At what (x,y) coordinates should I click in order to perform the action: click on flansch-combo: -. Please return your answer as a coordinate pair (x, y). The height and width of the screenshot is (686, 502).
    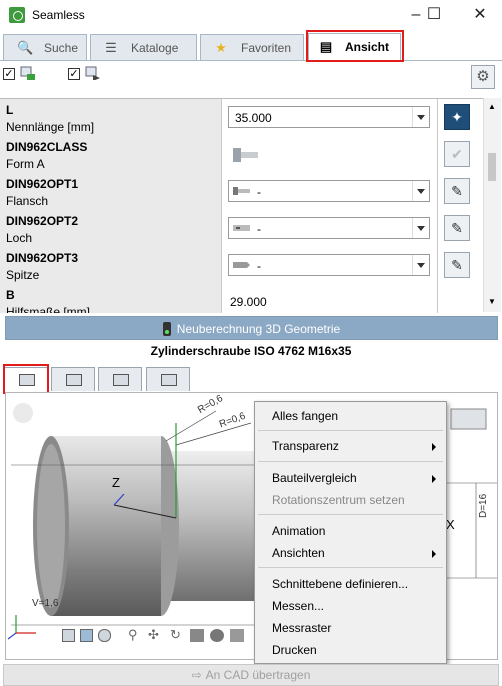
    Looking at the image, I should click on (329, 191).